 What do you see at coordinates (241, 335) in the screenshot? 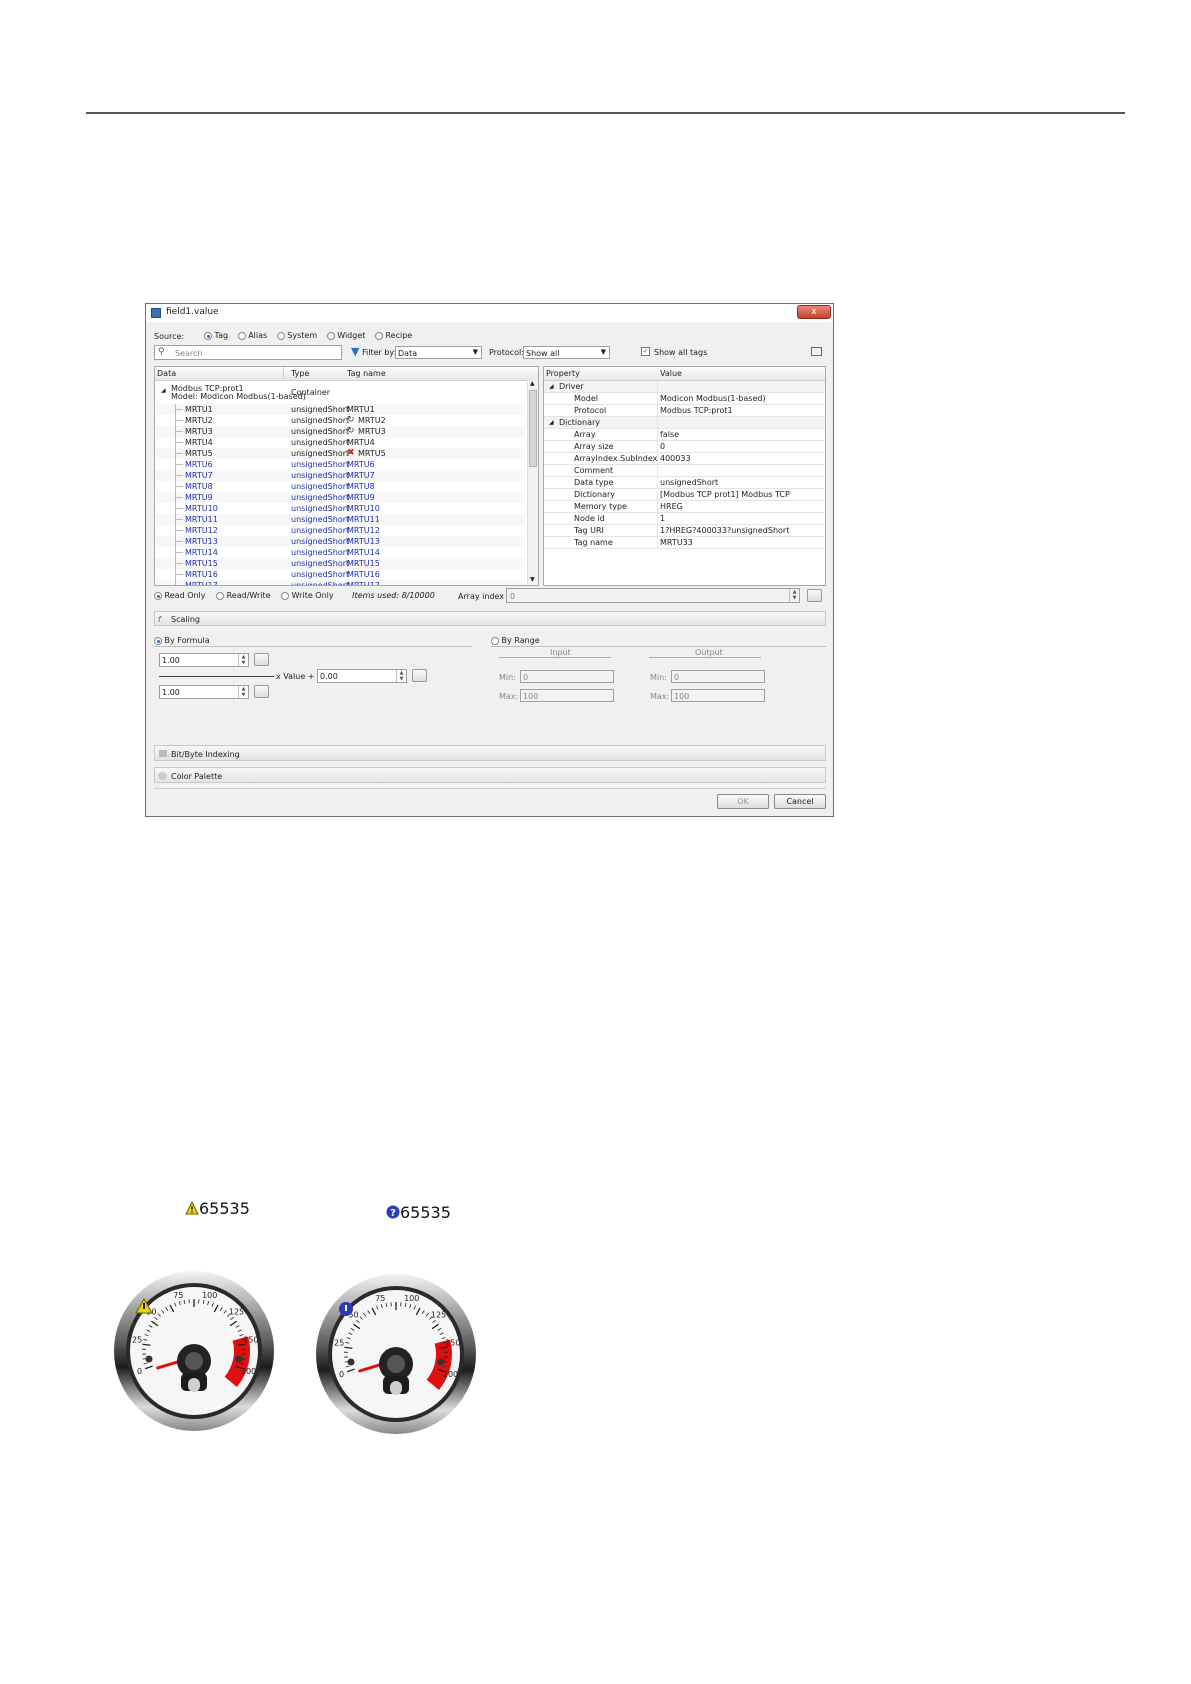
I see `source-radio-alias` at bounding box center [241, 335].